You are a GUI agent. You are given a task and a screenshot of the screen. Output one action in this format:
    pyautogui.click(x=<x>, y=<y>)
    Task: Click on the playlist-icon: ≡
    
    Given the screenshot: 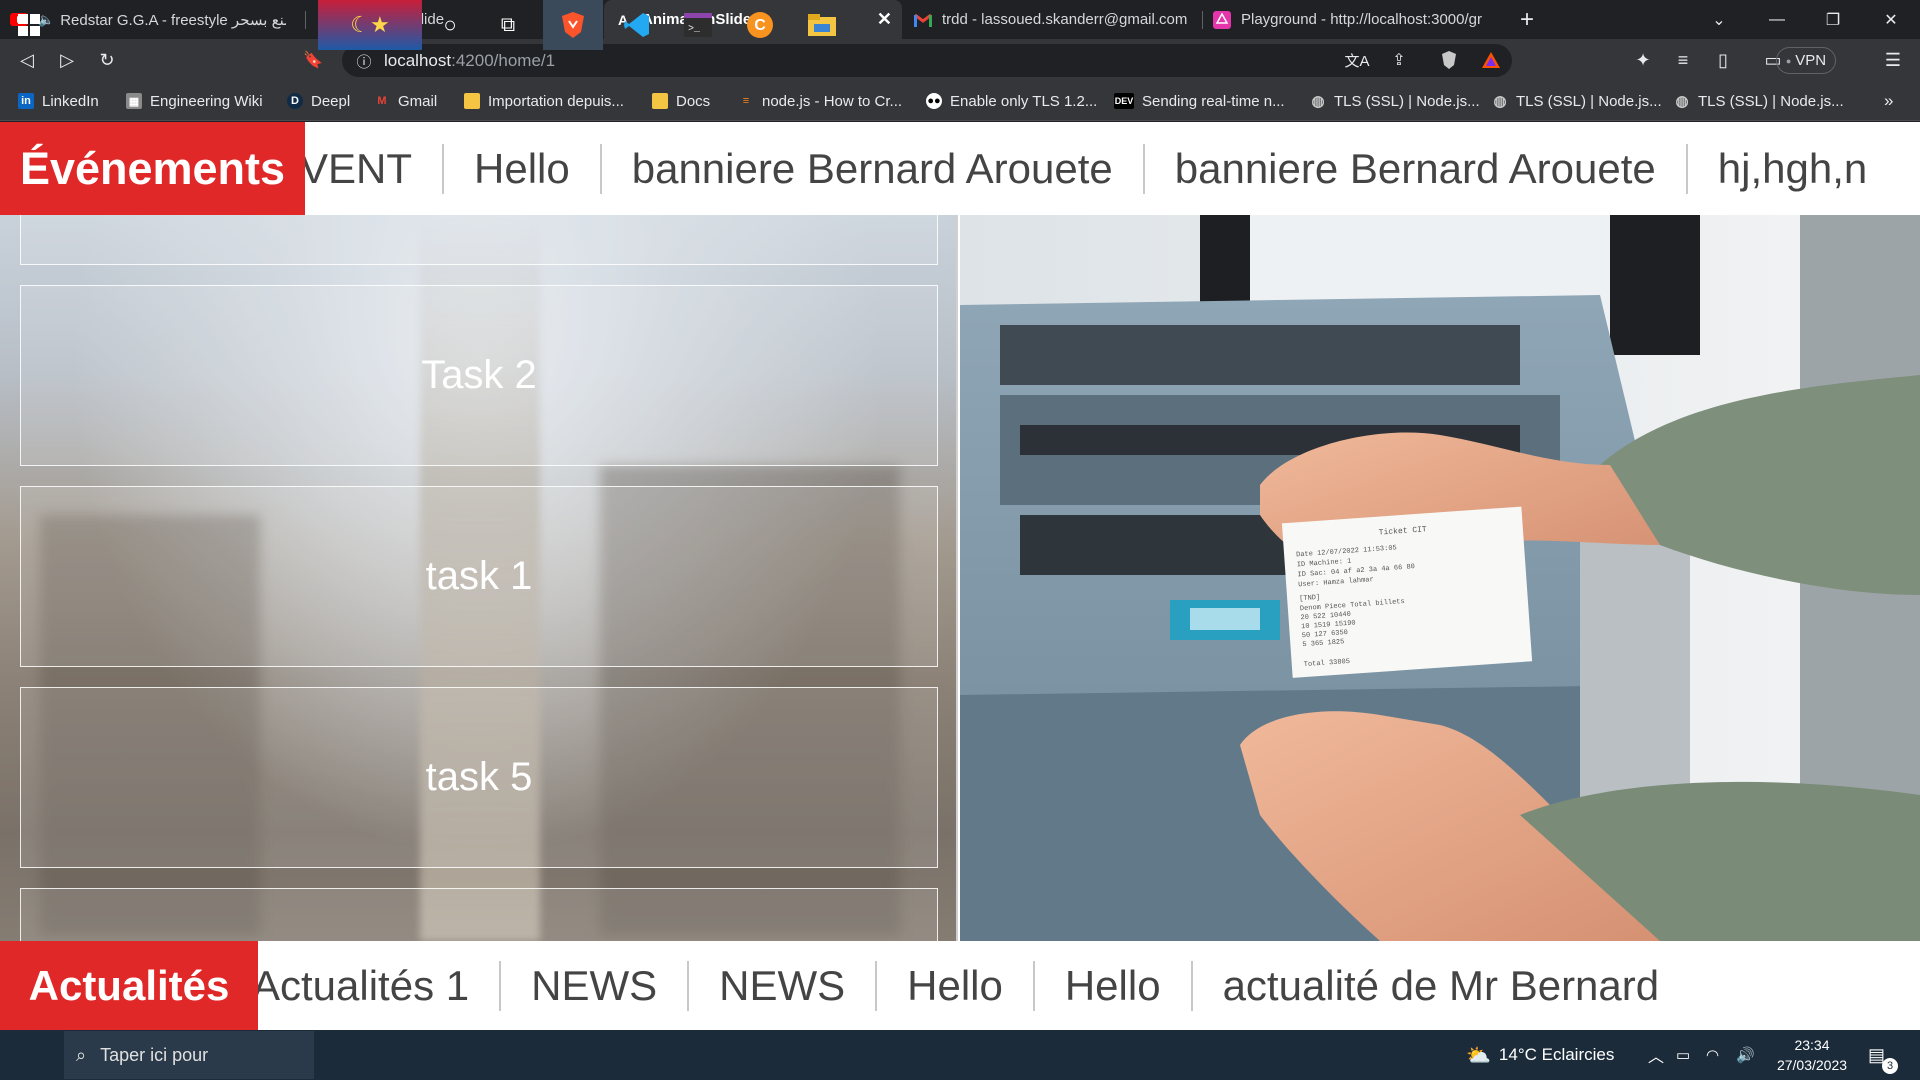 What is the action you would take?
    pyautogui.click(x=1683, y=60)
    